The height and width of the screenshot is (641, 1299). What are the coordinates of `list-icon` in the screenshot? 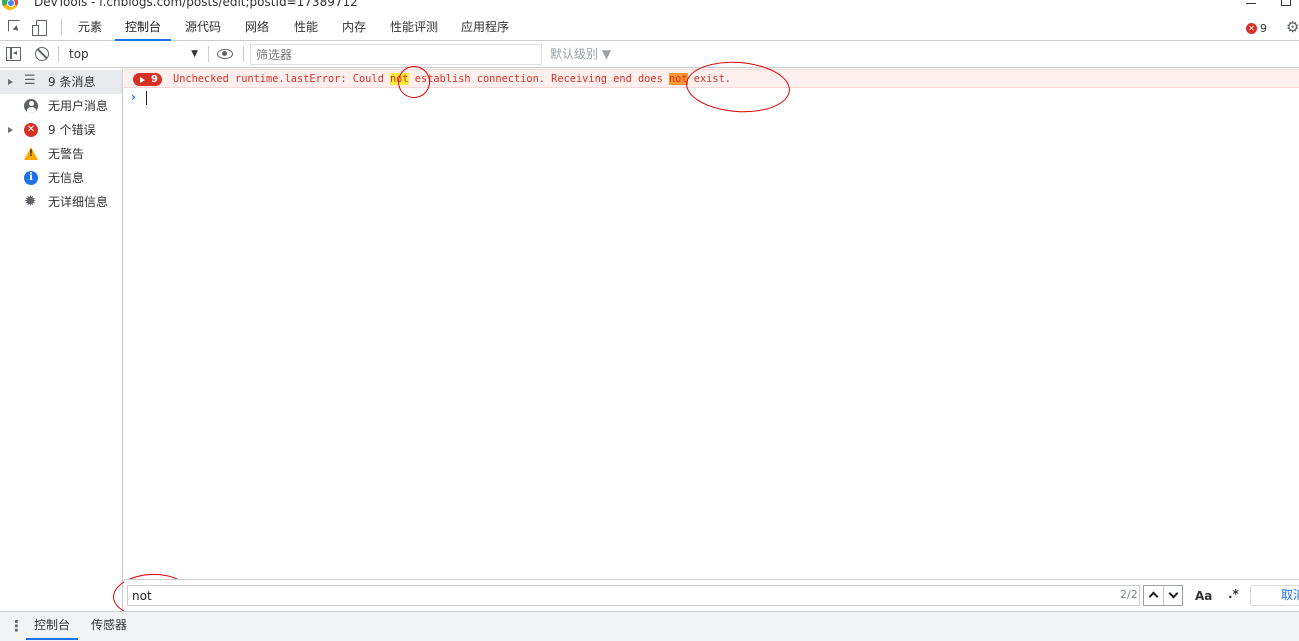 It's located at (31, 81).